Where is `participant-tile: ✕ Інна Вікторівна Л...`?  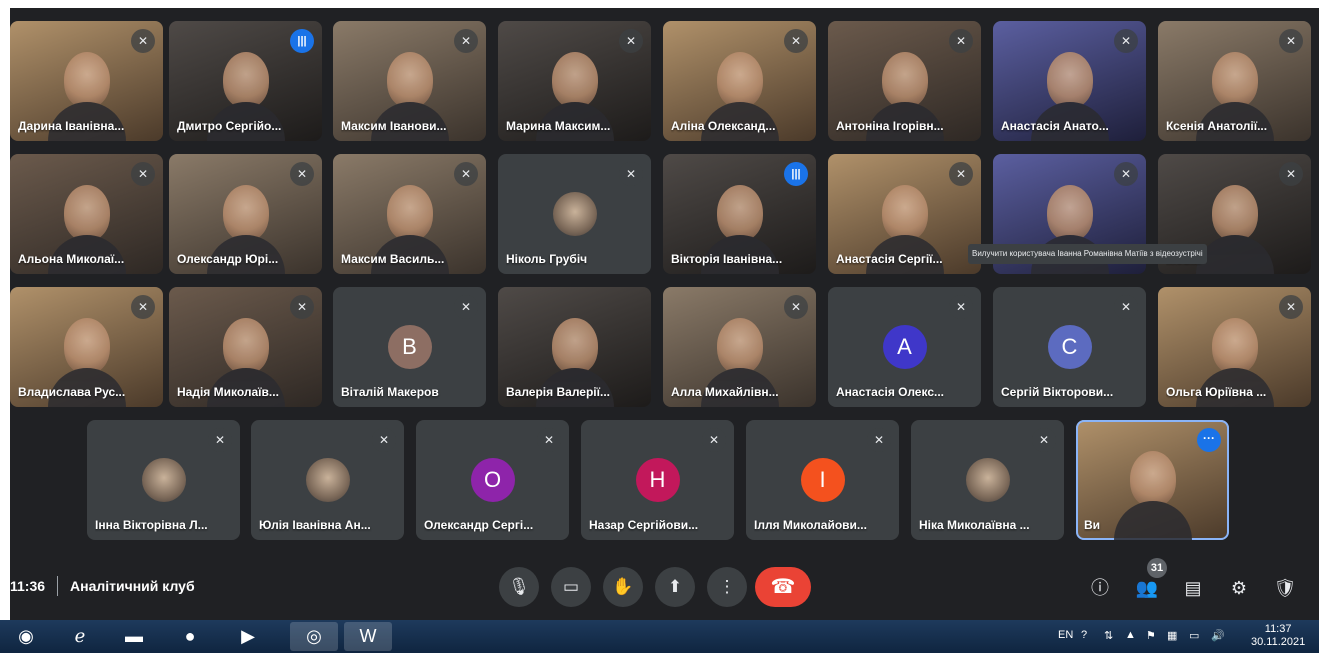
participant-tile: ✕ Інна Вікторівна Л... is located at coordinates (163, 480).